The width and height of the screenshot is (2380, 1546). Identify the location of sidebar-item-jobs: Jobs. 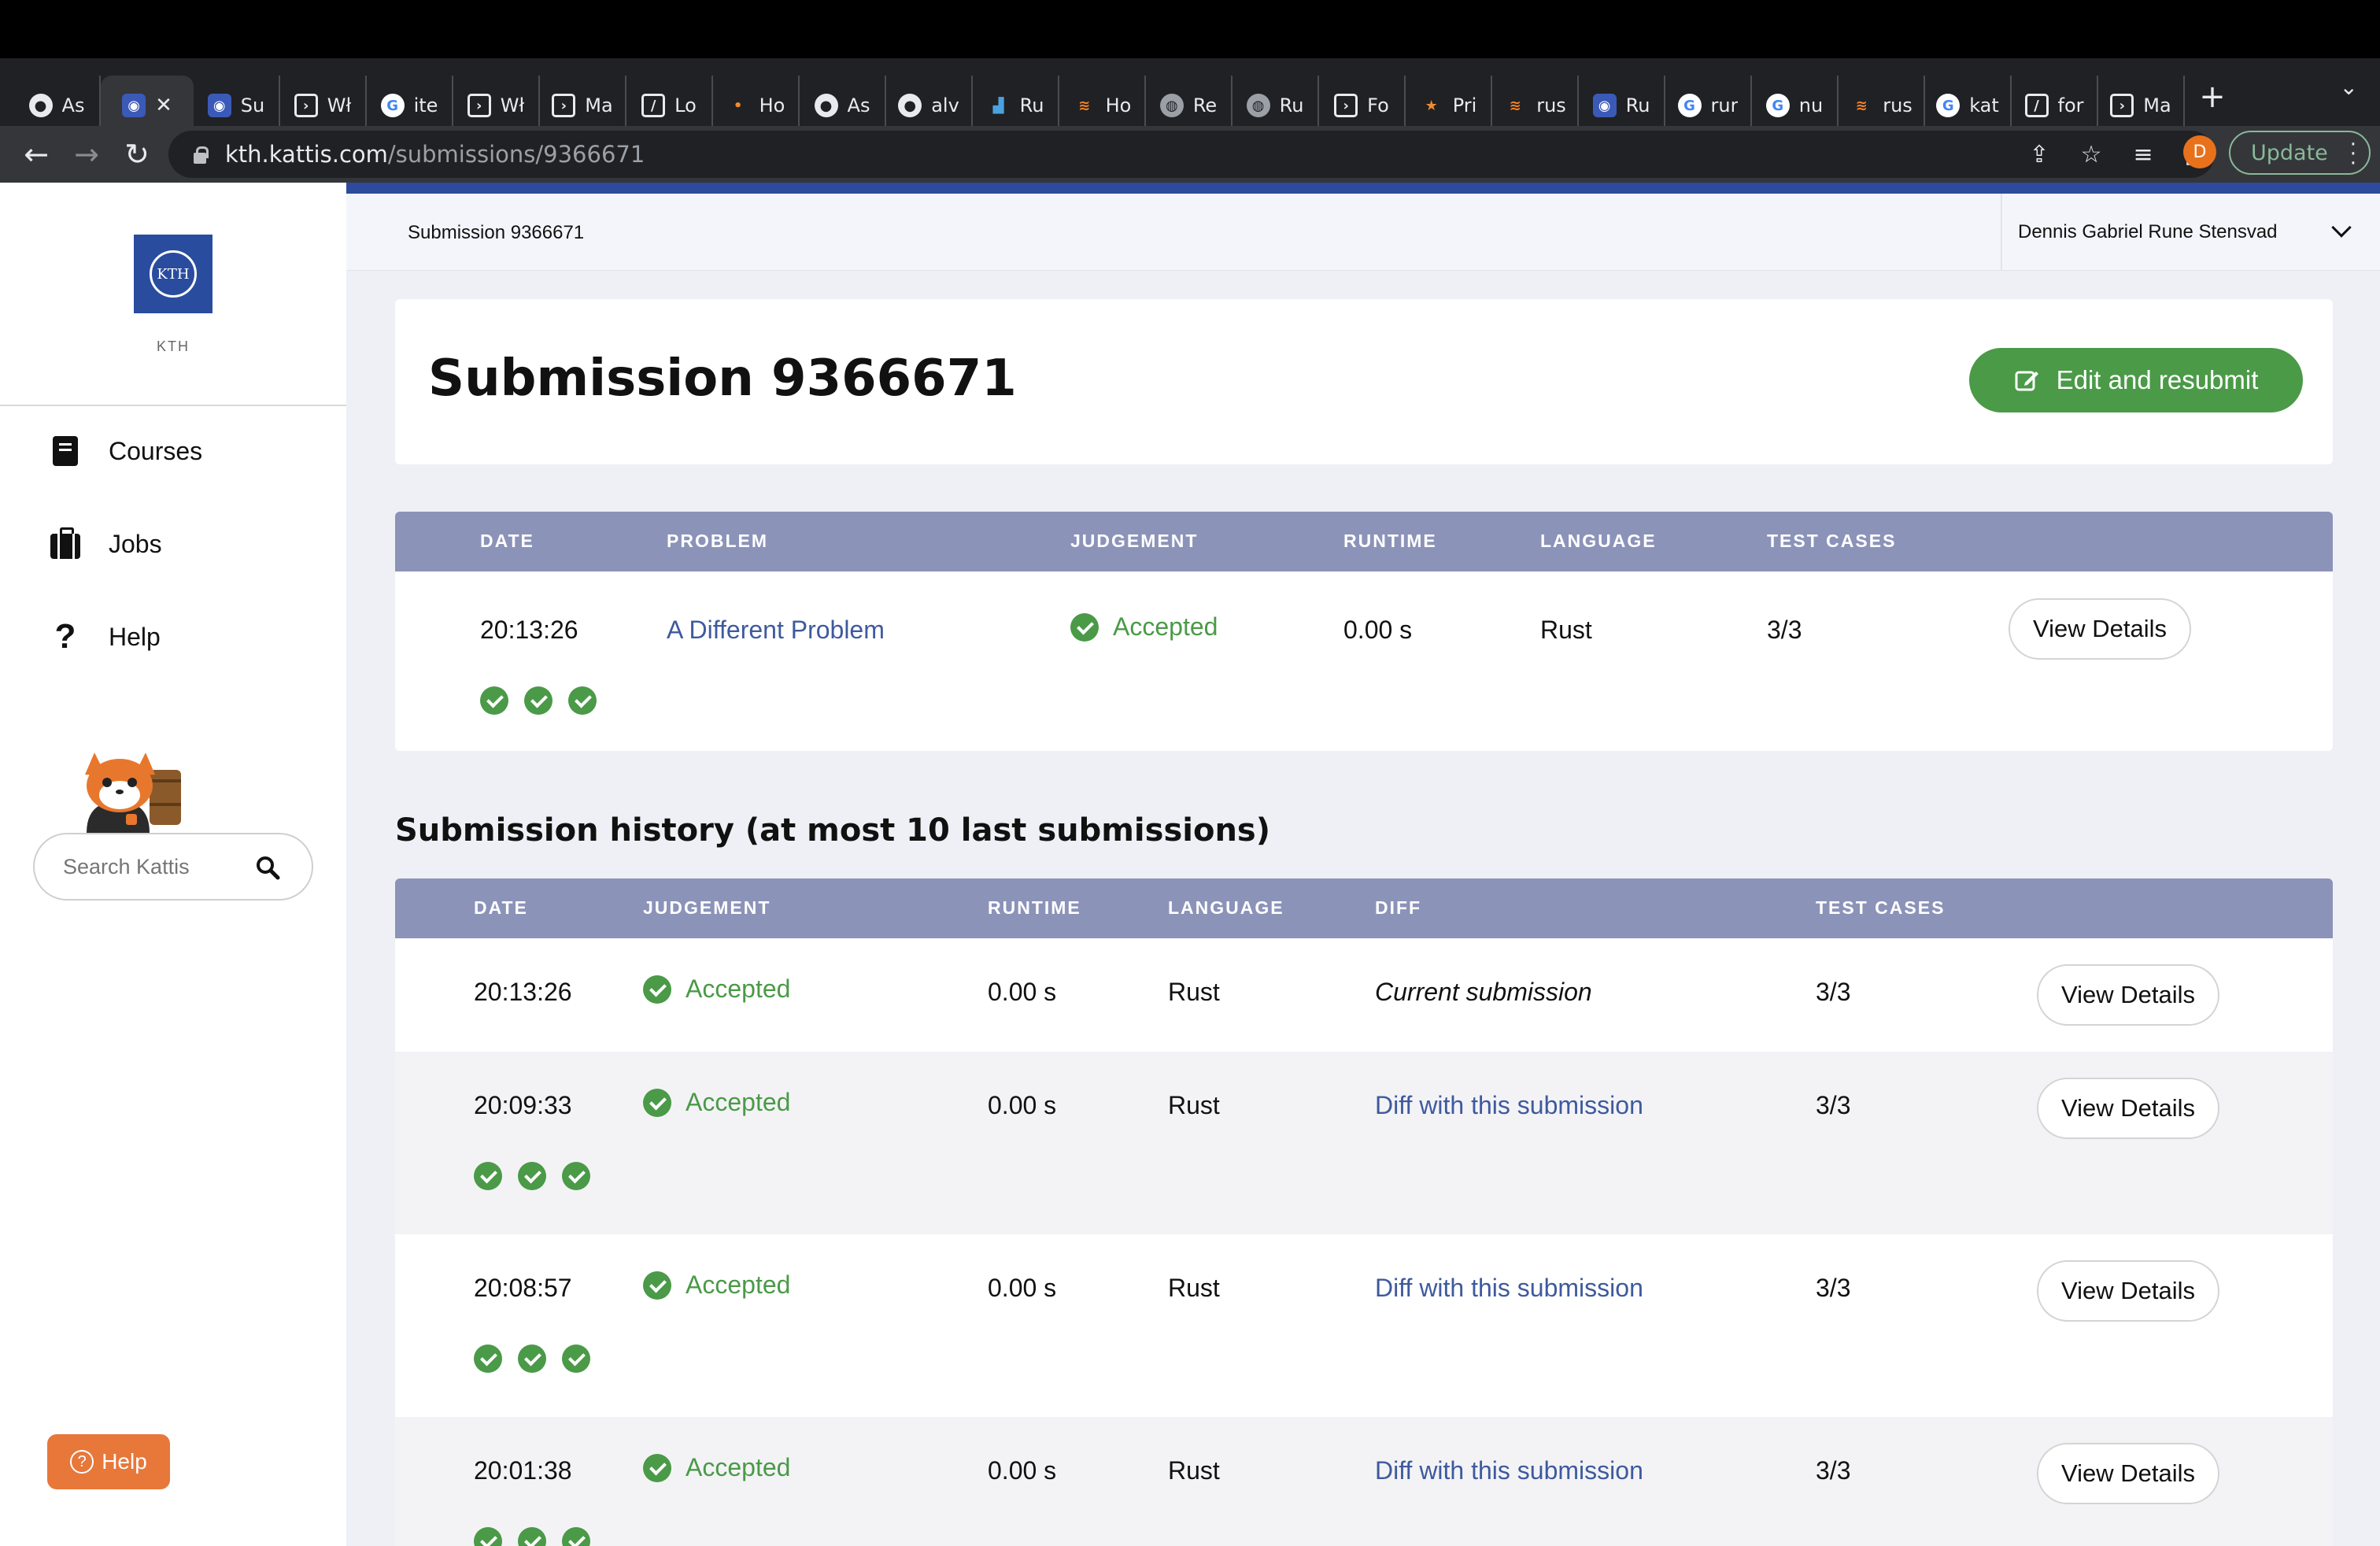
(106, 543).